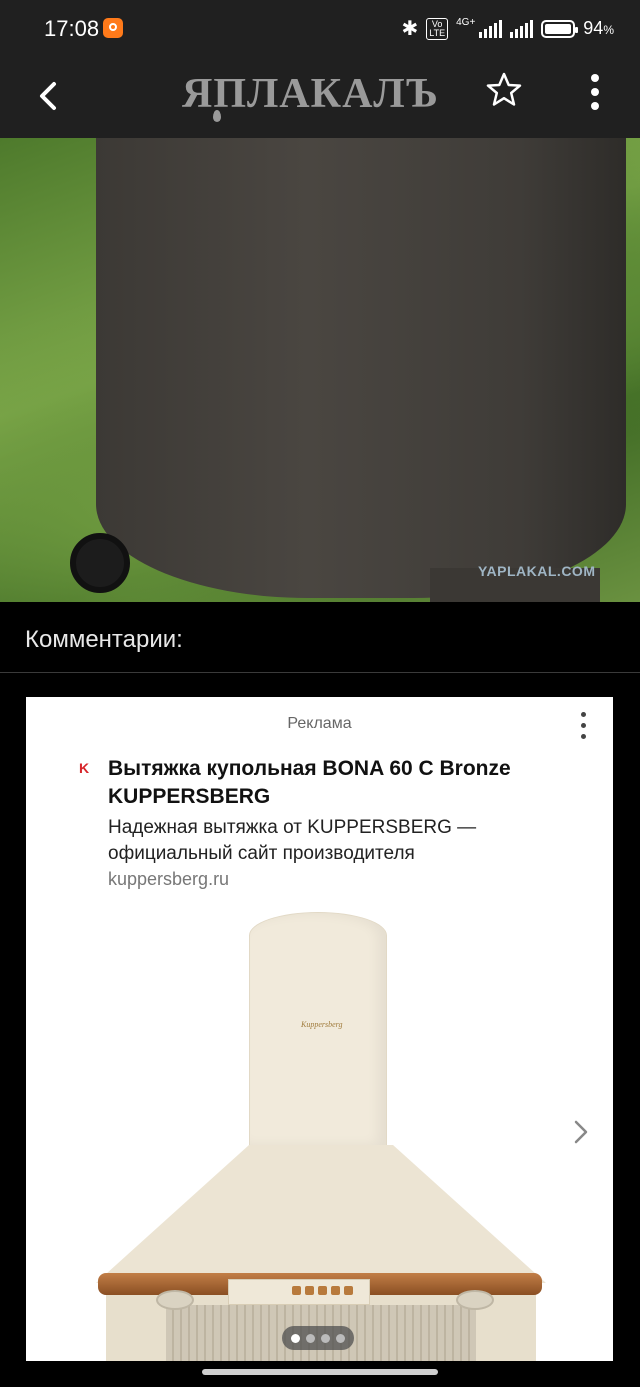 This screenshot has width=640, height=1387. What do you see at coordinates (322, 1024) in the screenshot?
I see `product-brand-mark: Kuppersberg` at bounding box center [322, 1024].